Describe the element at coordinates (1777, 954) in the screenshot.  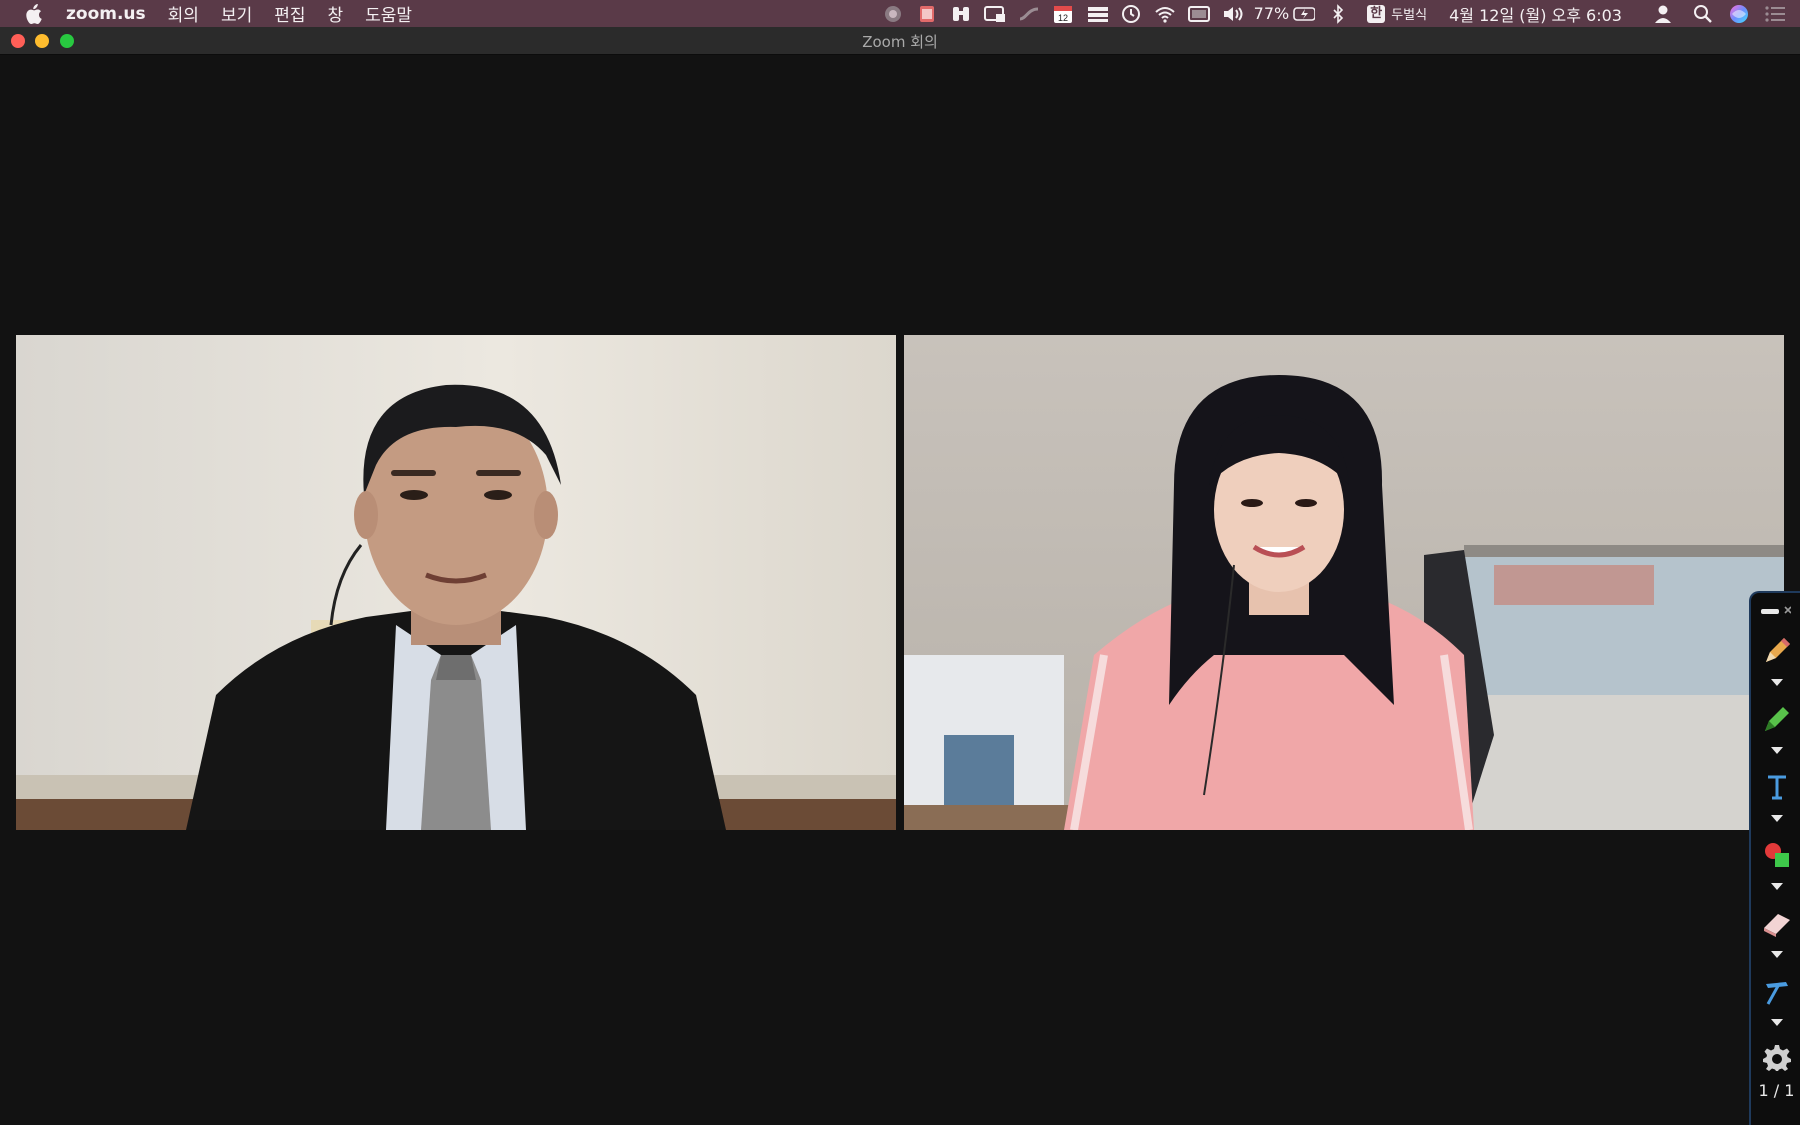
I see `eraser-options-caret` at that location.